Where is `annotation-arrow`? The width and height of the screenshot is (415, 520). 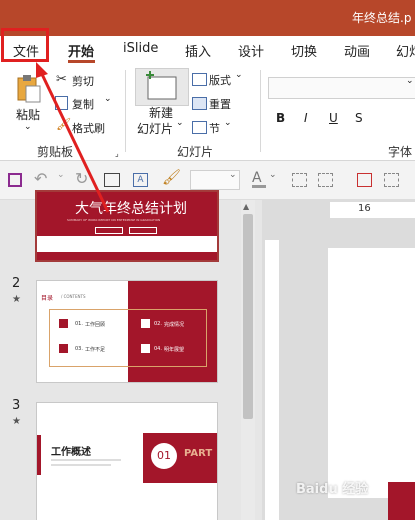
annotation-arrow is located at coordinates (73, 137).